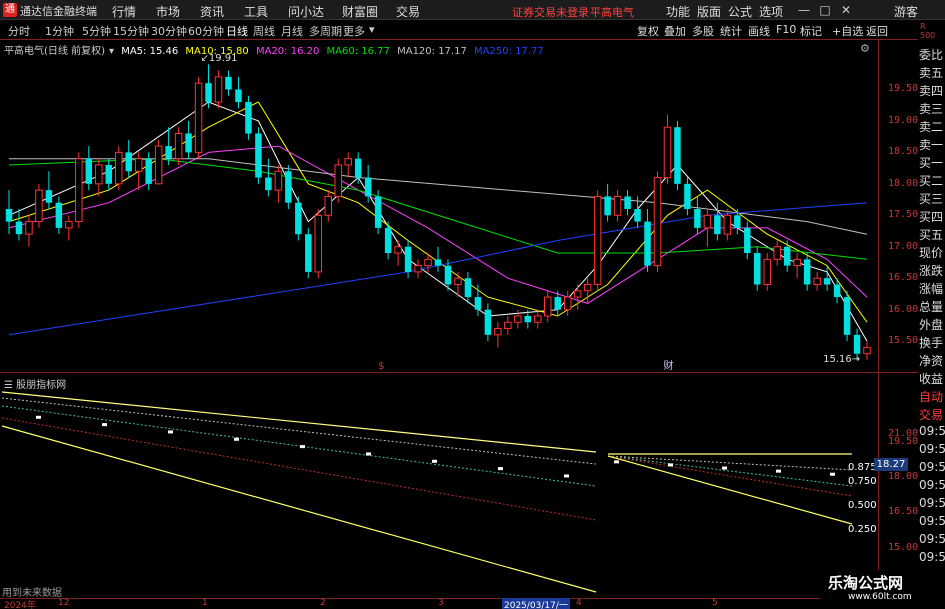 The height and width of the screenshot is (609, 945). I want to click on menu-layout: 版面, so click(709, 11).